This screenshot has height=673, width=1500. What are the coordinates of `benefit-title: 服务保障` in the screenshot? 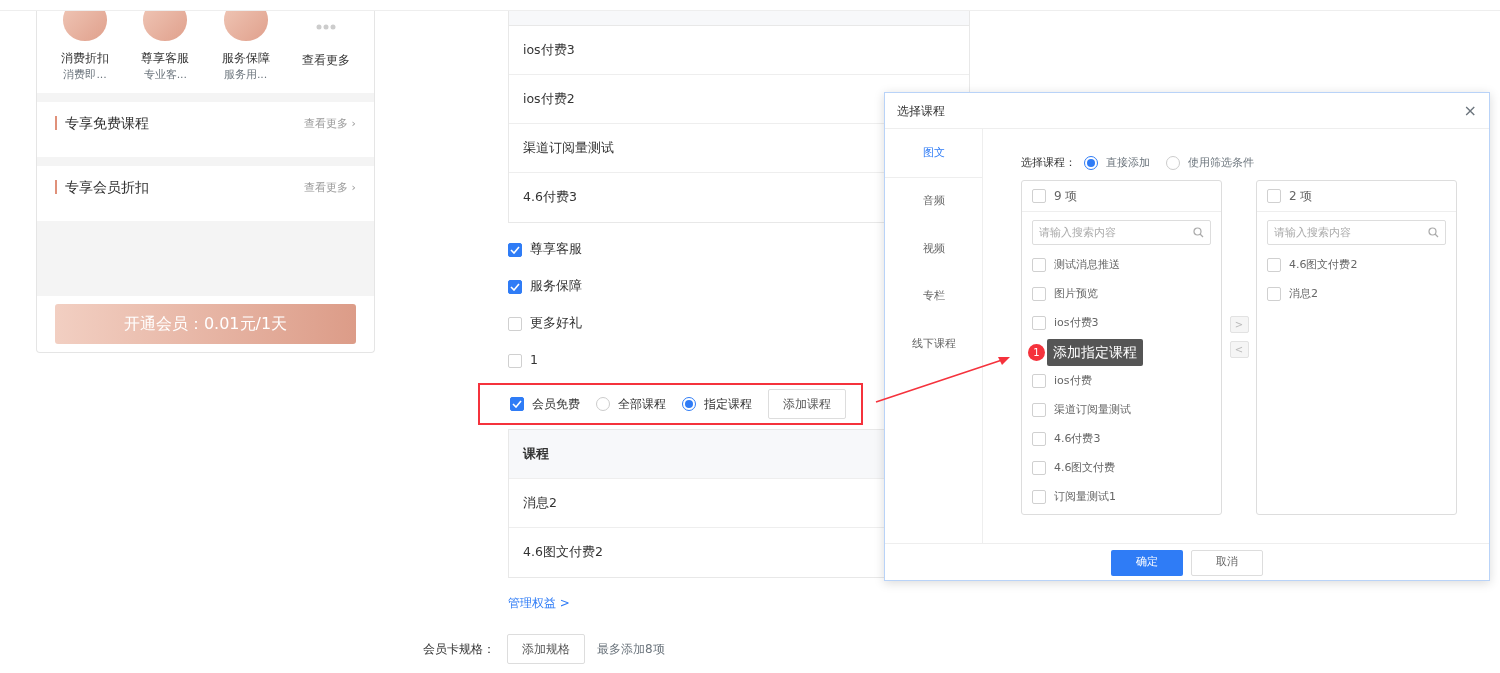 It's located at (245, 58).